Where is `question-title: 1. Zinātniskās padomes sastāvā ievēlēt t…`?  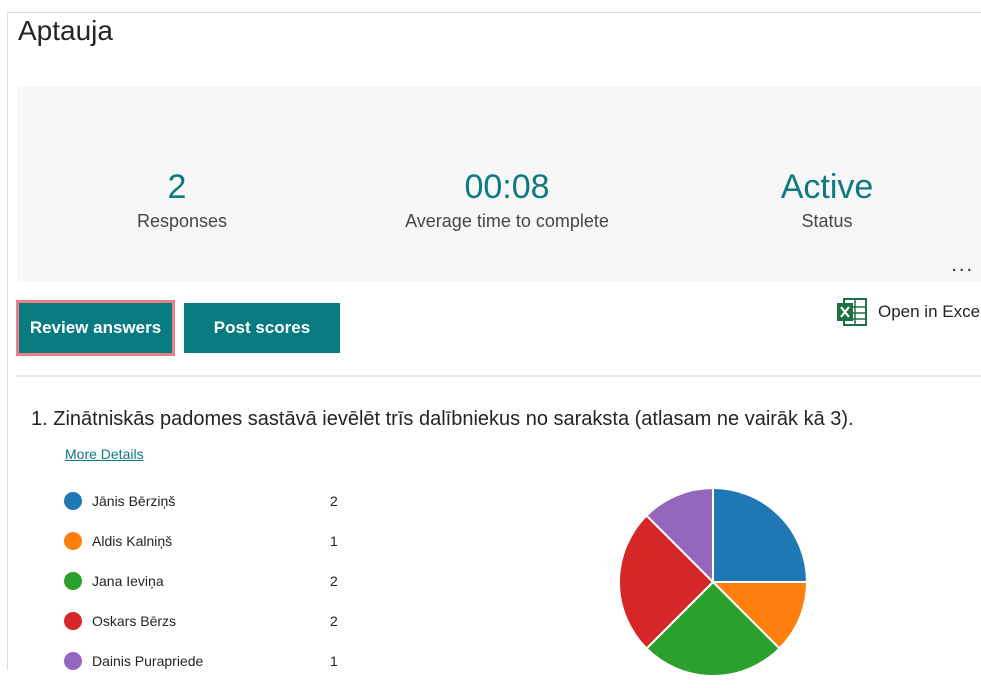 question-title: 1. Zinātniskās padomes sastāvā ievēlēt t… is located at coordinates (442, 419).